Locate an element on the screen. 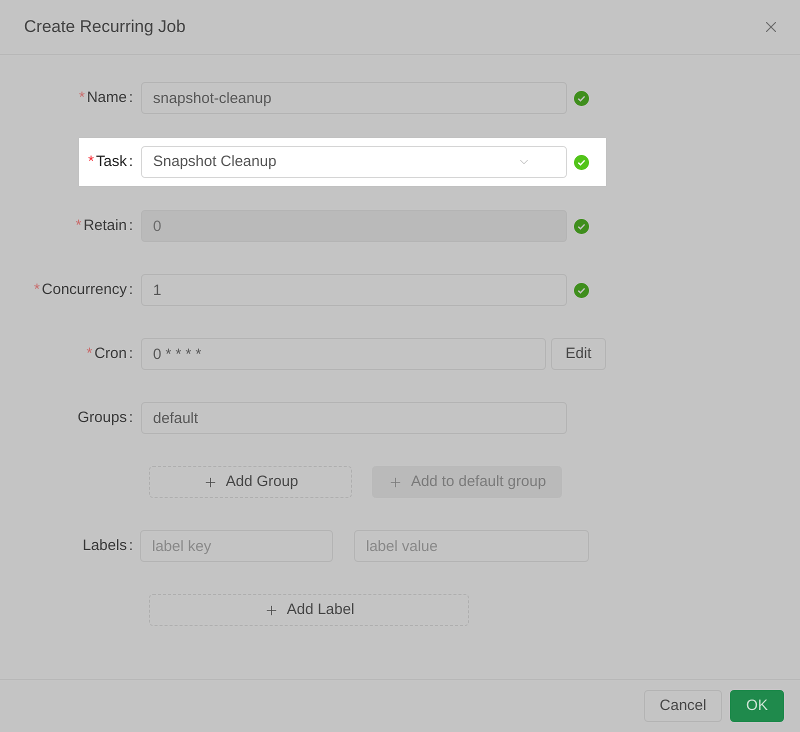 The height and width of the screenshot is (732, 800). ok-button: OK is located at coordinates (757, 706).